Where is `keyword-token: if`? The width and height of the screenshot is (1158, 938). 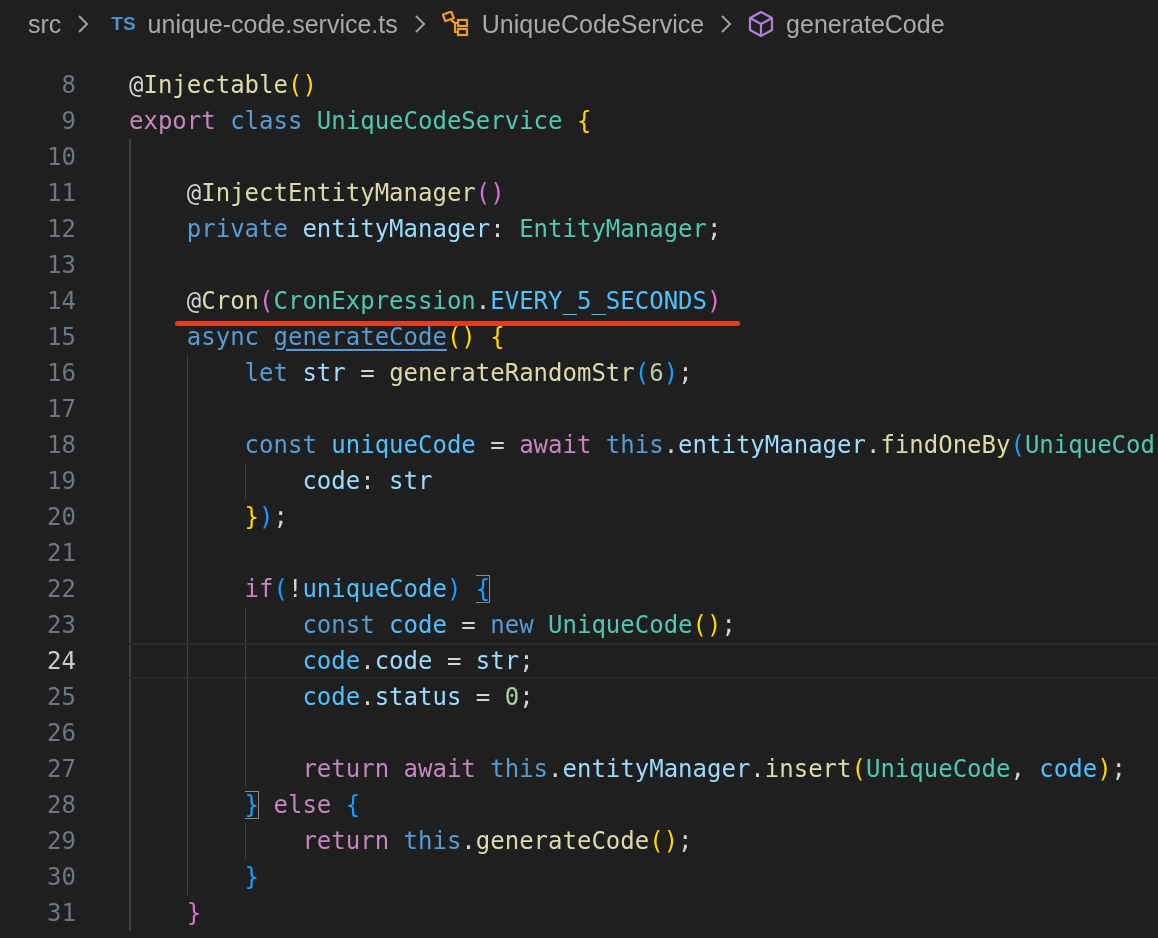
keyword-token: if is located at coordinates (259, 589).